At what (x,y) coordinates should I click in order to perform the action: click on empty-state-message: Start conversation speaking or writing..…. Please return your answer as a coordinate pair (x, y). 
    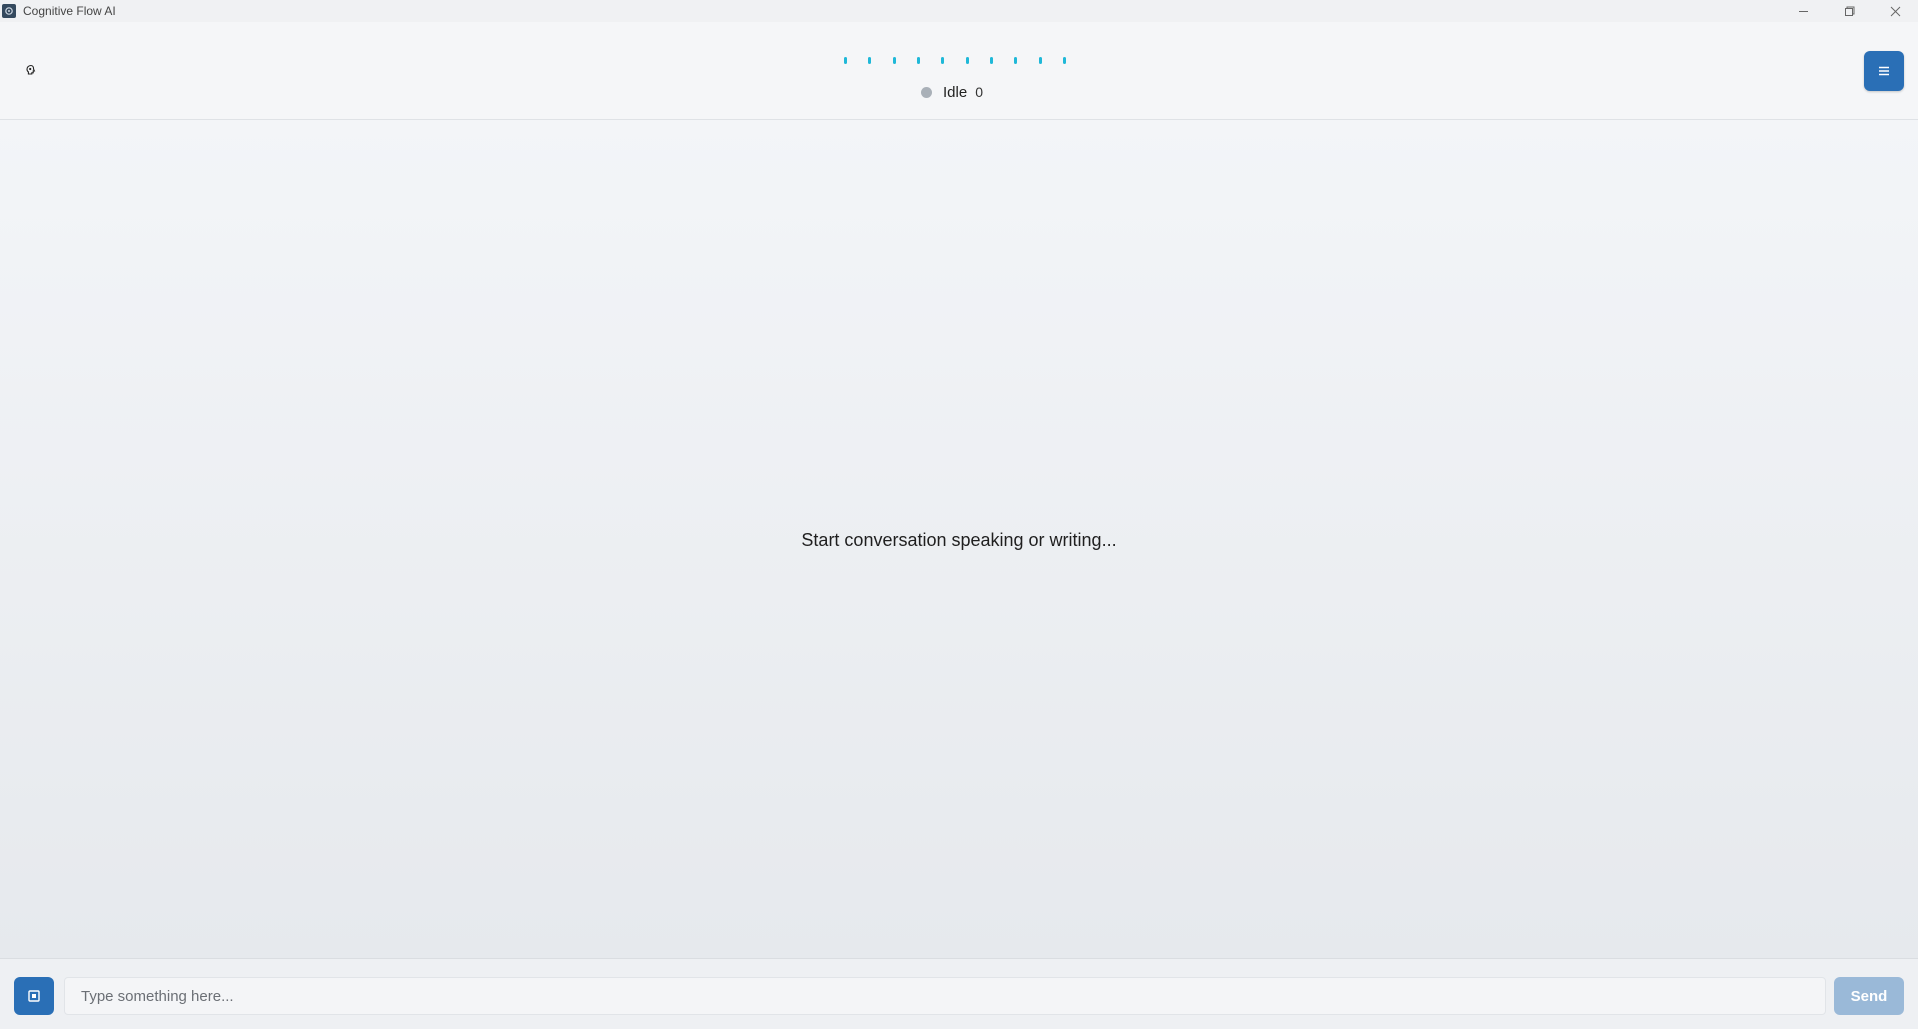
    Looking at the image, I should click on (959, 540).